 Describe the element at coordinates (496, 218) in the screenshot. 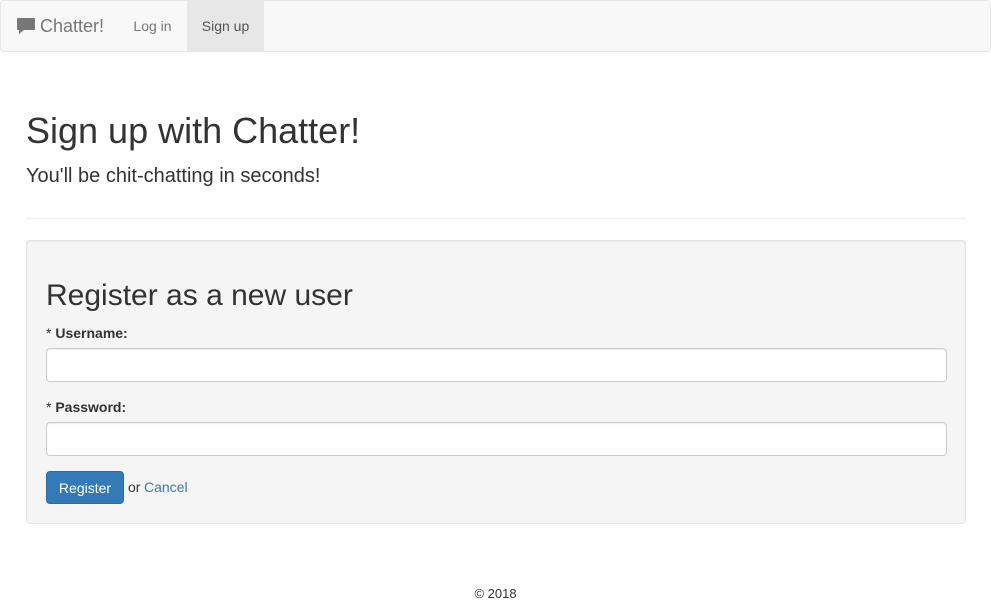

I see `header-divider` at that location.